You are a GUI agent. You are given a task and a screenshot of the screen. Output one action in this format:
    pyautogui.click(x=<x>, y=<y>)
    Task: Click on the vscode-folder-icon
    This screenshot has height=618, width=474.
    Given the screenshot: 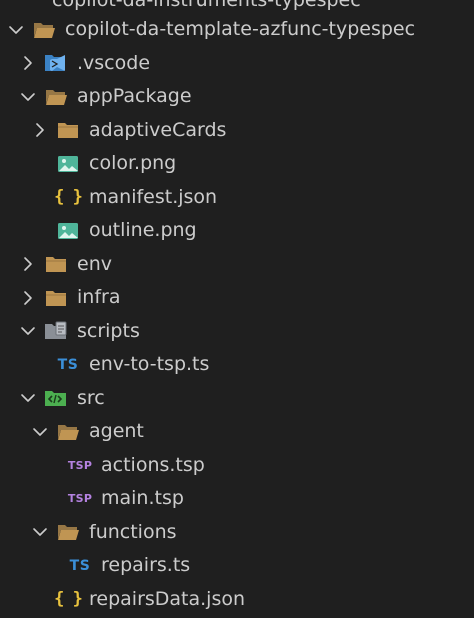 What is the action you would take?
    pyautogui.click(x=56, y=63)
    